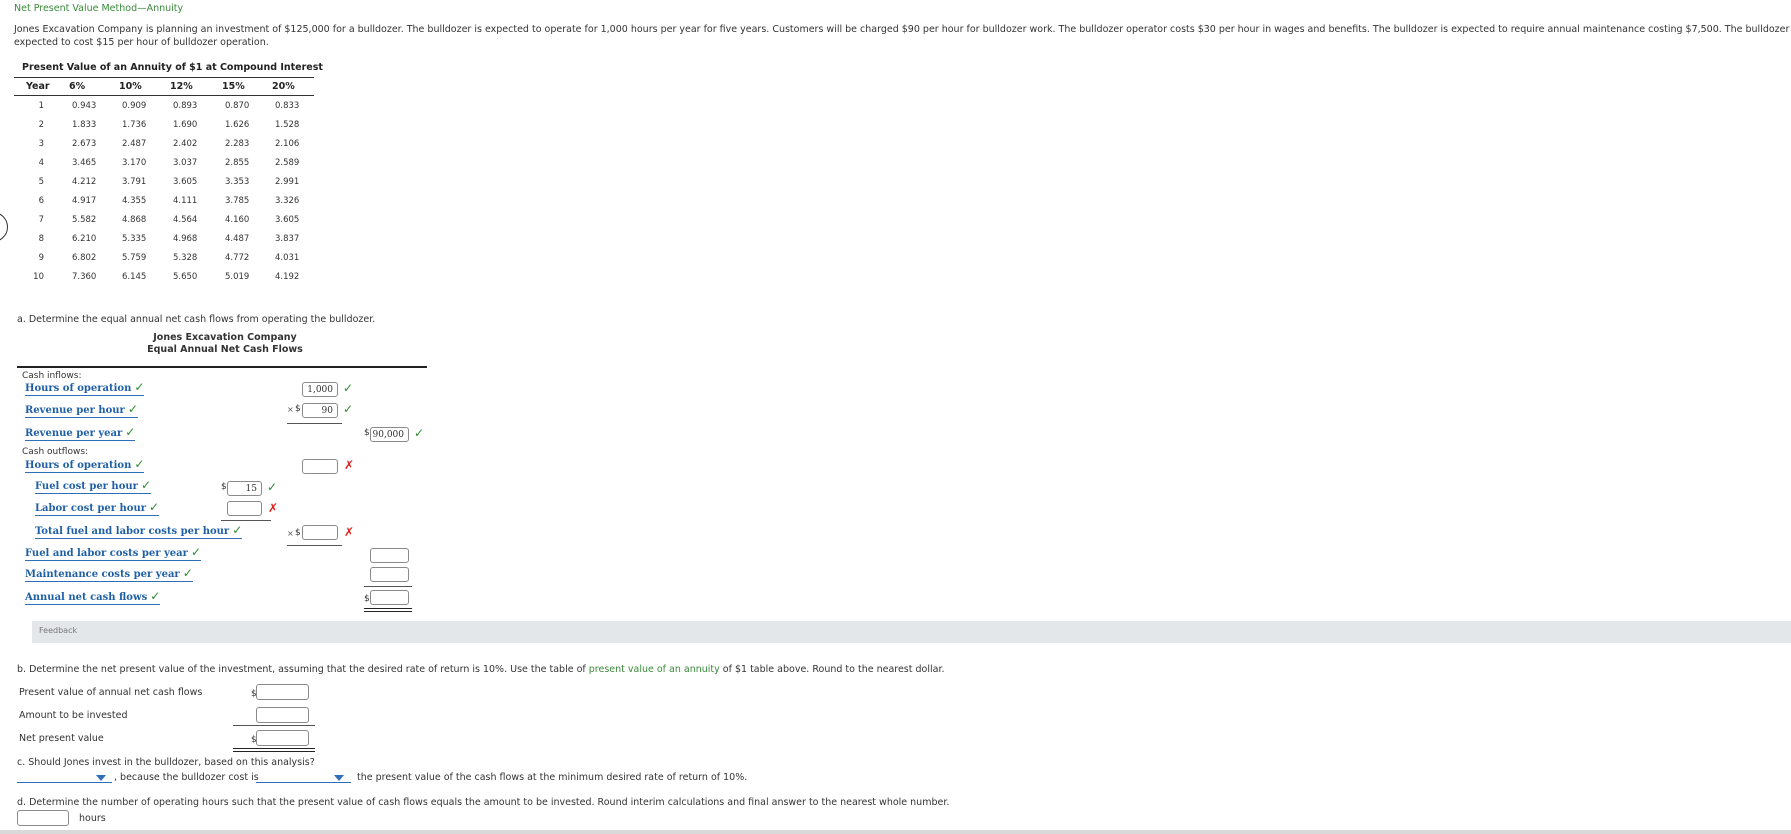 The width and height of the screenshot is (1791, 834). Describe the element at coordinates (78, 388) in the screenshot. I see `hours-of-operation-label: Hours of operation` at that location.